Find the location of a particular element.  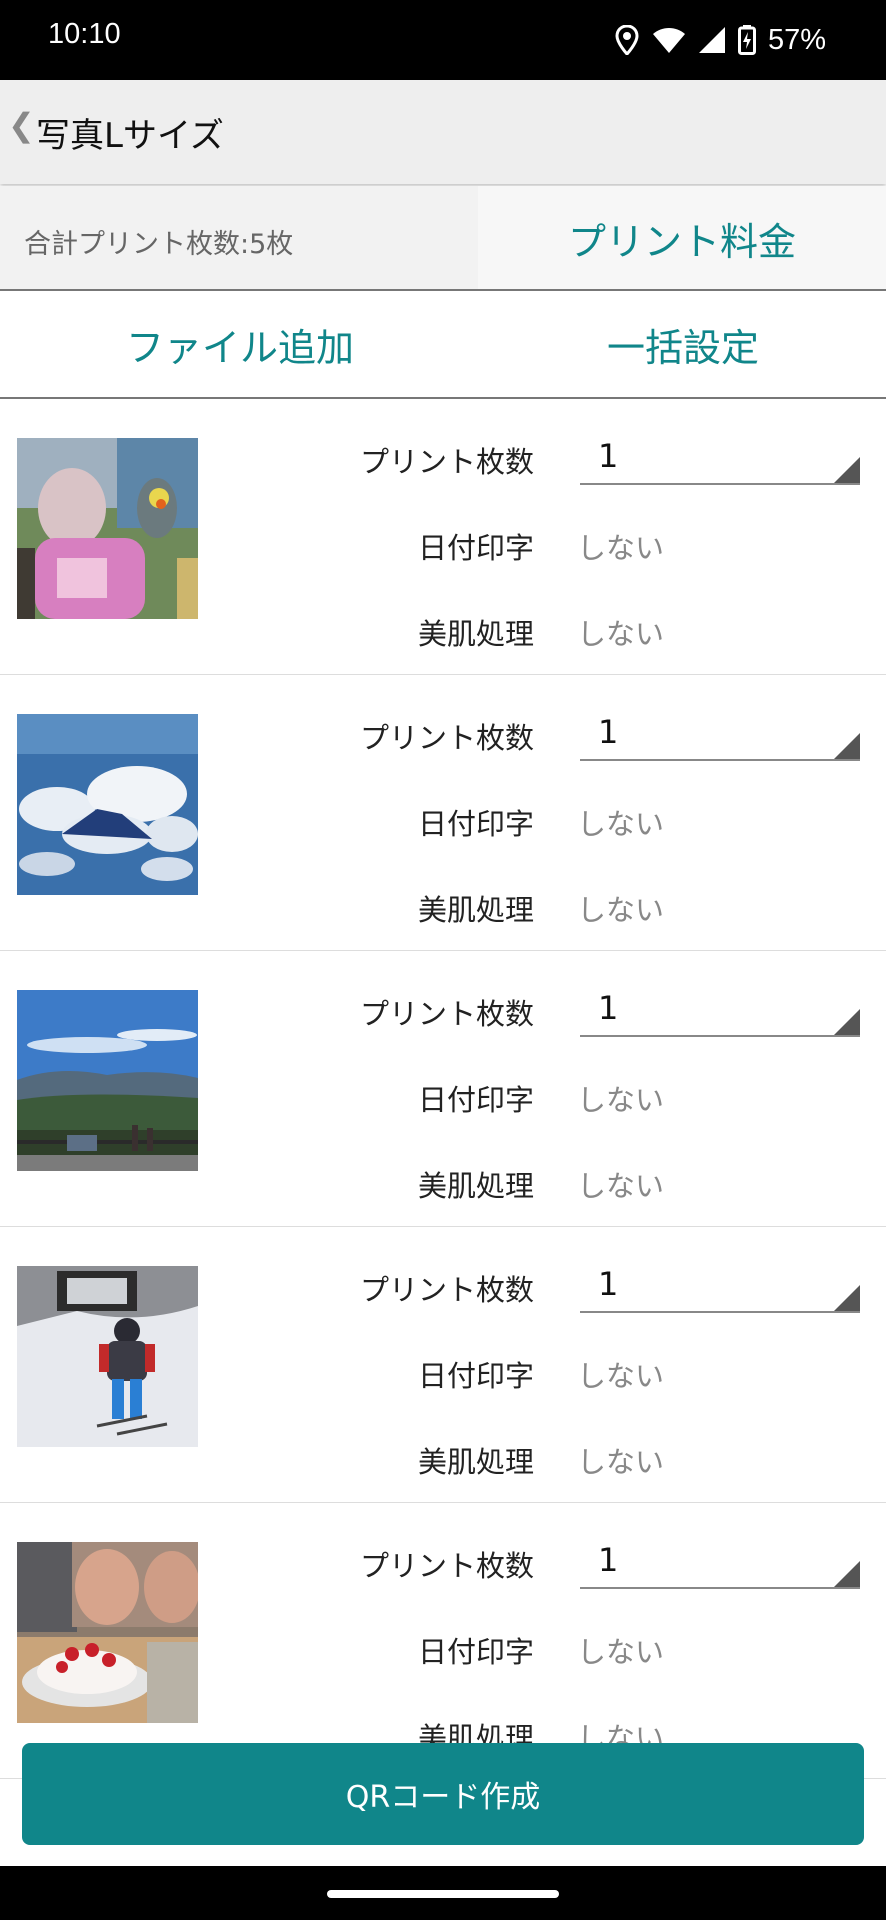

status-bar: 10:10 57% is located at coordinates (443, 40).